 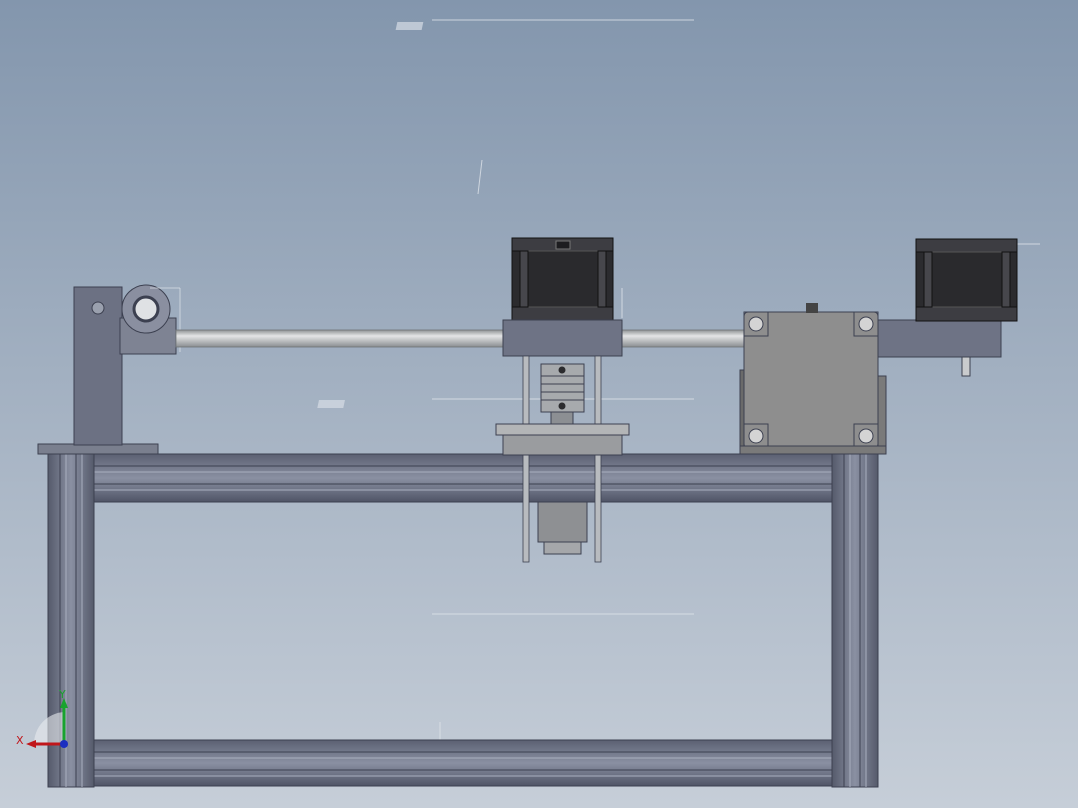 What do you see at coordinates (966, 366) in the screenshot?
I see `right-bracket-pin` at bounding box center [966, 366].